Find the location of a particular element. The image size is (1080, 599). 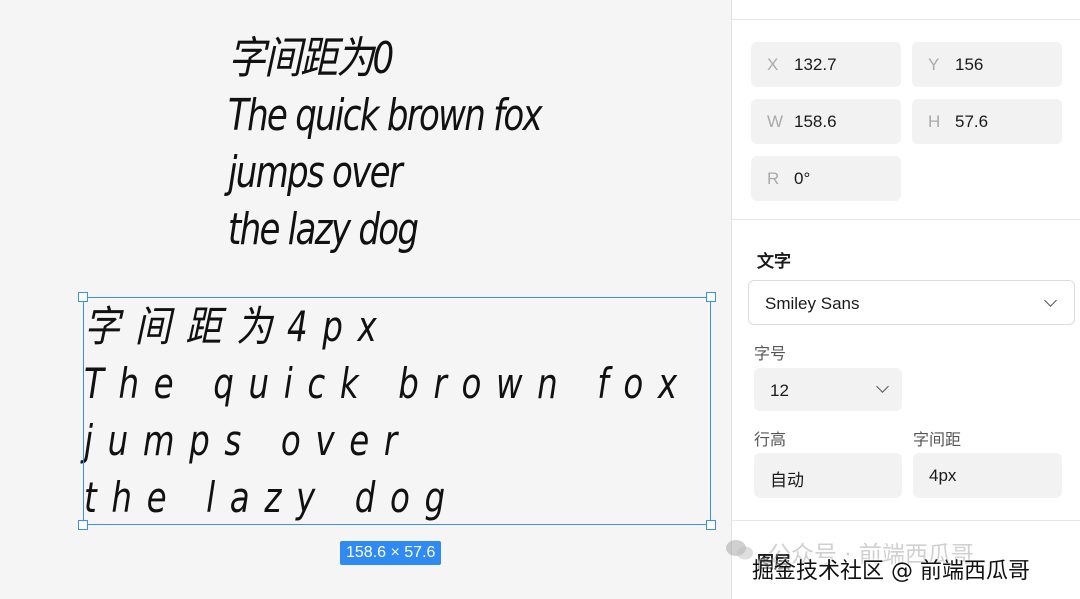

x-label: X is located at coordinates (773, 64).